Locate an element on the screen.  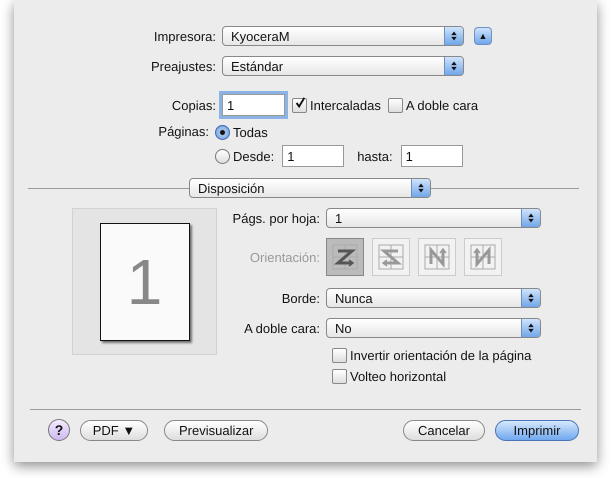
field-label: Borde: is located at coordinates (300, 298).